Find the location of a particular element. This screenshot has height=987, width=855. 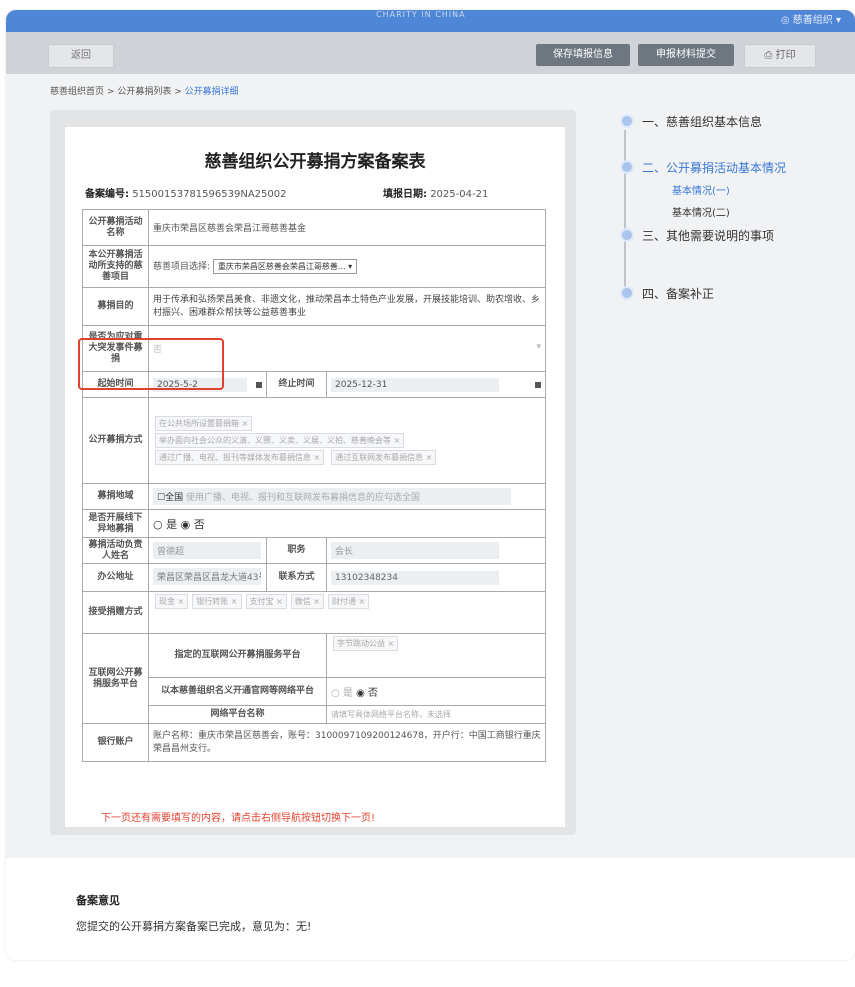

opinion-title: 备案意见 is located at coordinates (98, 900).